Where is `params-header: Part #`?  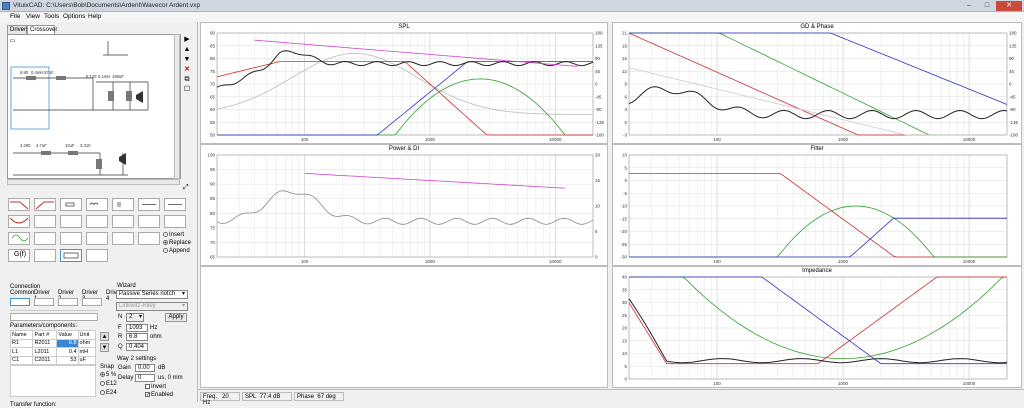
params-header: Part # is located at coordinates (45, 335).